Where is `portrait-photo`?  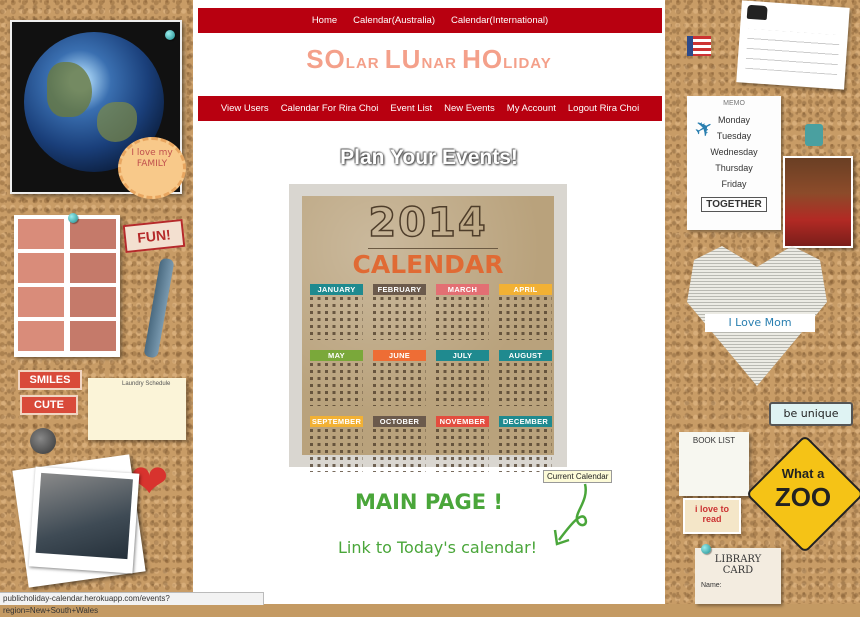
portrait-photo is located at coordinates (818, 202).